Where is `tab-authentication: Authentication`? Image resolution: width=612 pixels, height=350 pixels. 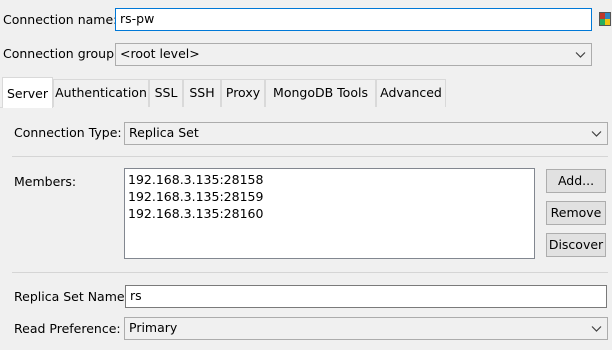 tab-authentication: Authentication is located at coordinates (101, 93).